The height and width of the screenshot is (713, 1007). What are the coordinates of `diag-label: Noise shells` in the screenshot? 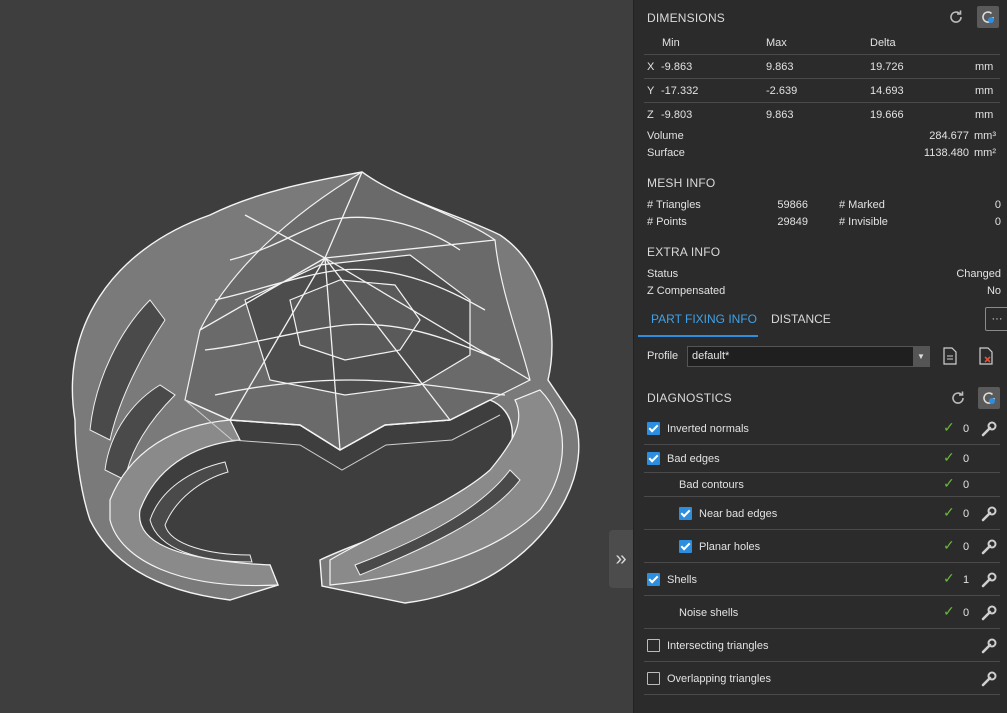 It's located at (709, 613).